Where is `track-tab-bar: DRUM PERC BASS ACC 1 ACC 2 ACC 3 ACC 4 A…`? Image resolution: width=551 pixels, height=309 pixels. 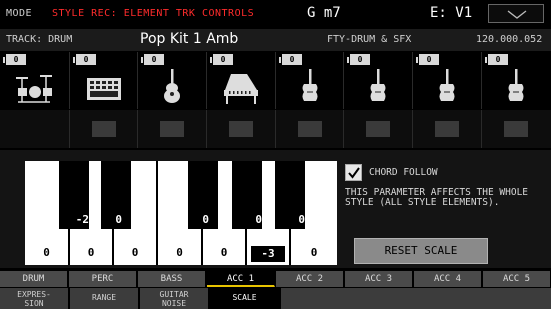
track-tab-bar: DRUM PERC BASS ACC 1 ACC 2 ACC 3 ACC 4 A… is located at coordinates (275, 279).